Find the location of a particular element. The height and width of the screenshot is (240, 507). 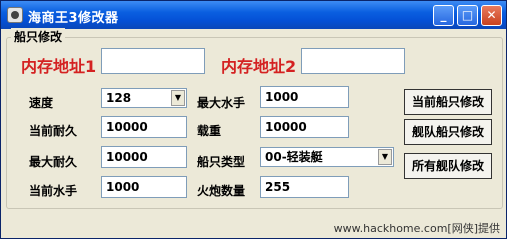

window-title: 海商王3修改器 is located at coordinates (73, 18).